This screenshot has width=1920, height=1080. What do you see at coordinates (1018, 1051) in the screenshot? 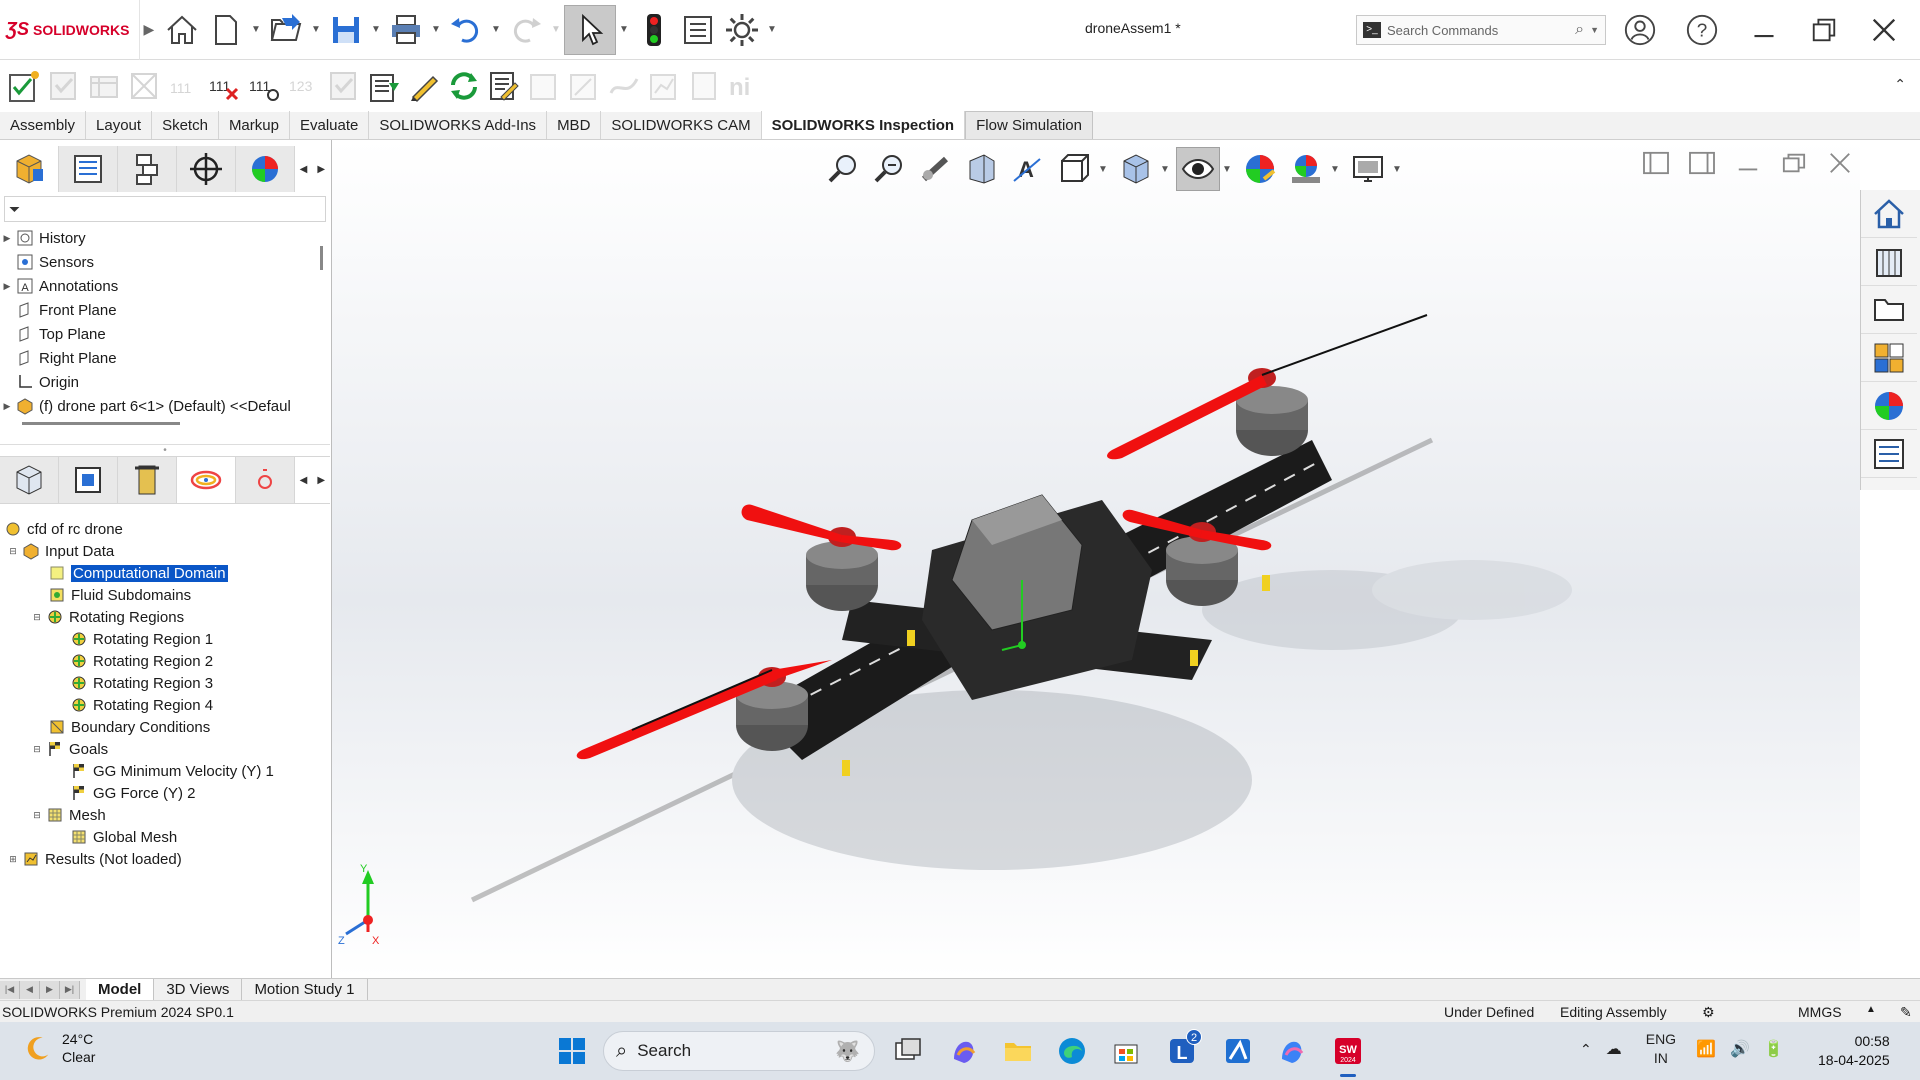
I see `file-explorer-app` at bounding box center [1018, 1051].